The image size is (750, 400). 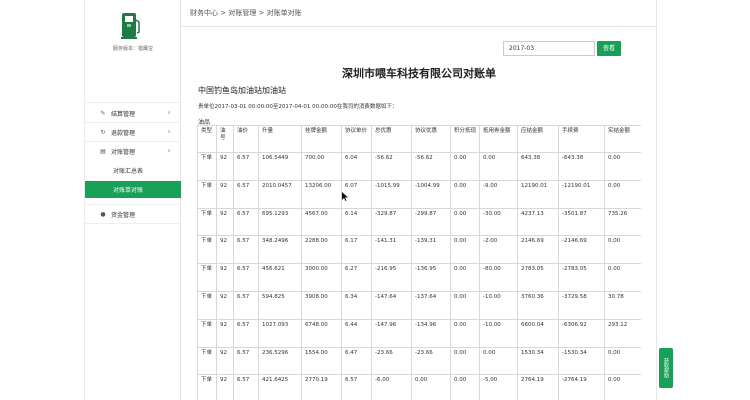 I want to click on table-cell: -1530.34, so click(x=581, y=361).